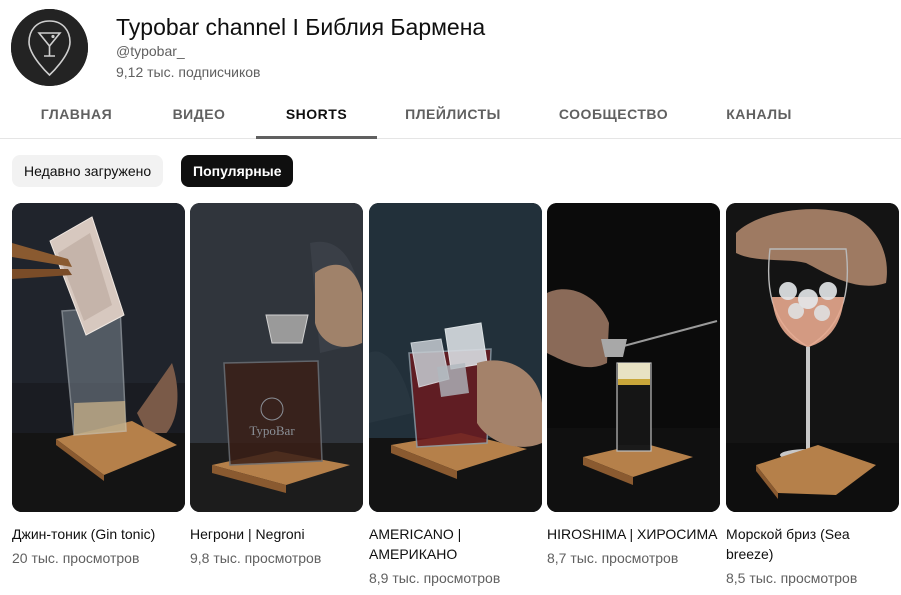  What do you see at coordinates (301, 27) in the screenshot?
I see `channel-name: Typobar channel I Библия Бармена` at bounding box center [301, 27].